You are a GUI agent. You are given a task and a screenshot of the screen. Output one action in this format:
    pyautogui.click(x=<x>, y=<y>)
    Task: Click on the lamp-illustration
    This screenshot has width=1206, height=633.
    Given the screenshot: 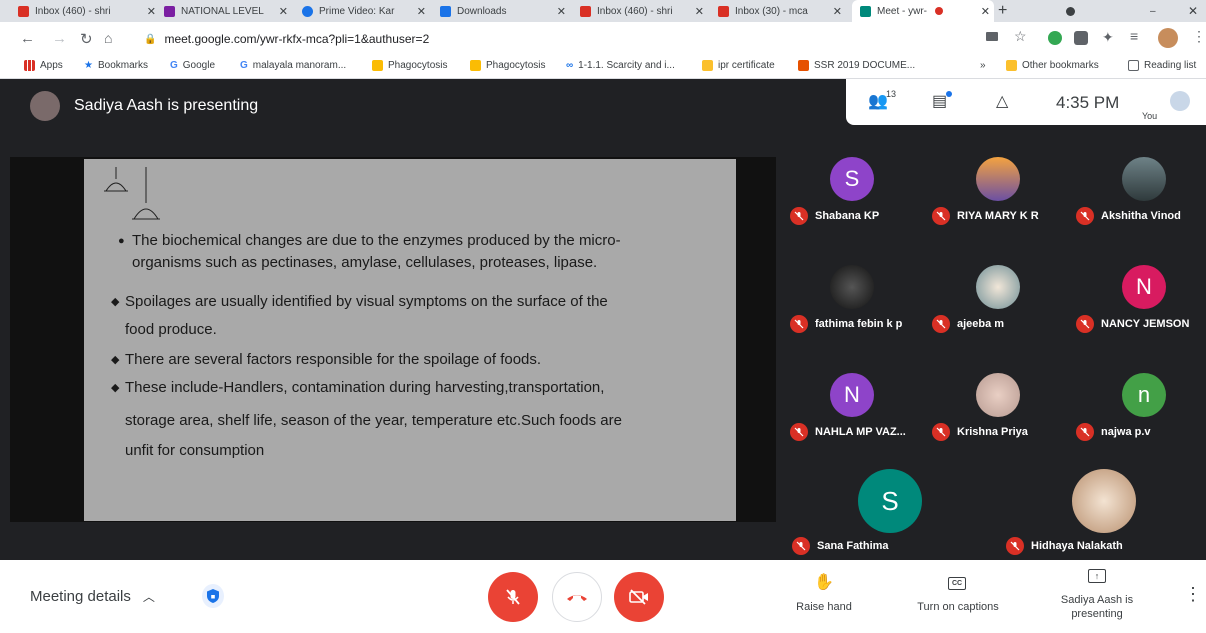 What is the action you would take?
    pyautogui.click(x=132, y=193)
    